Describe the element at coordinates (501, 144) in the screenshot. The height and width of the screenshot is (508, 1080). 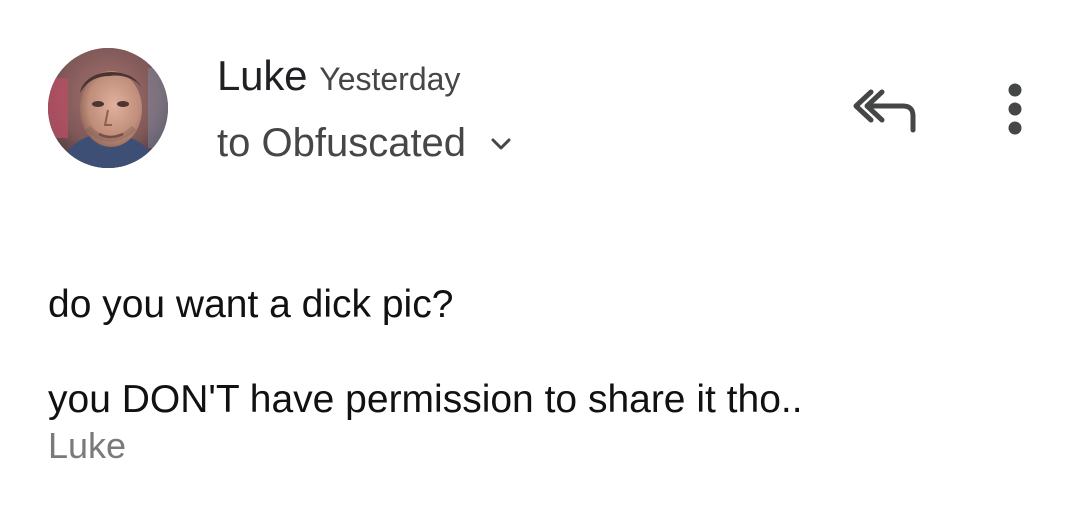
I see `chevron-down-icon` at that location.